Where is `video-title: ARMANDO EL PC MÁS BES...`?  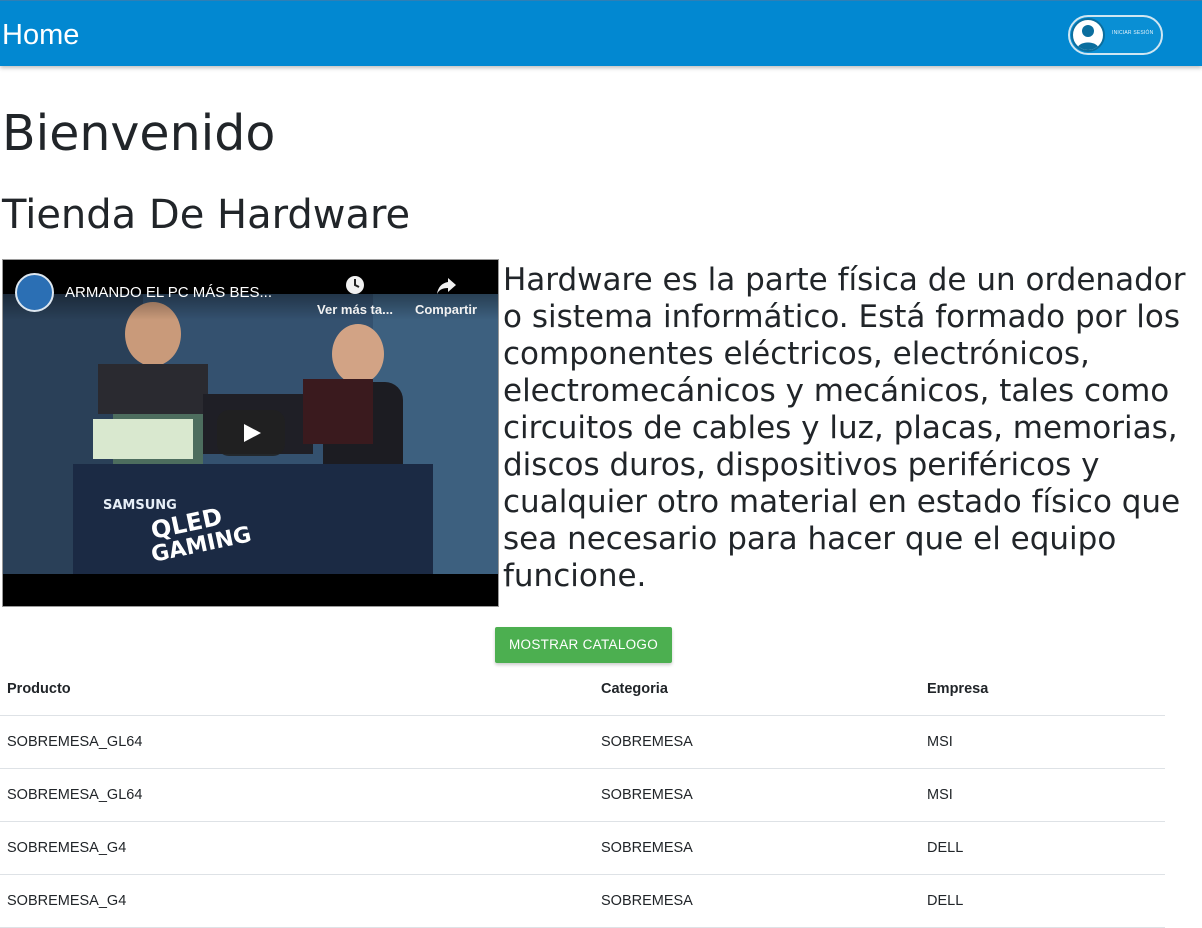
video-title: ARMANDO EL PC MÁS BES... is located at coordinates (168, 292).